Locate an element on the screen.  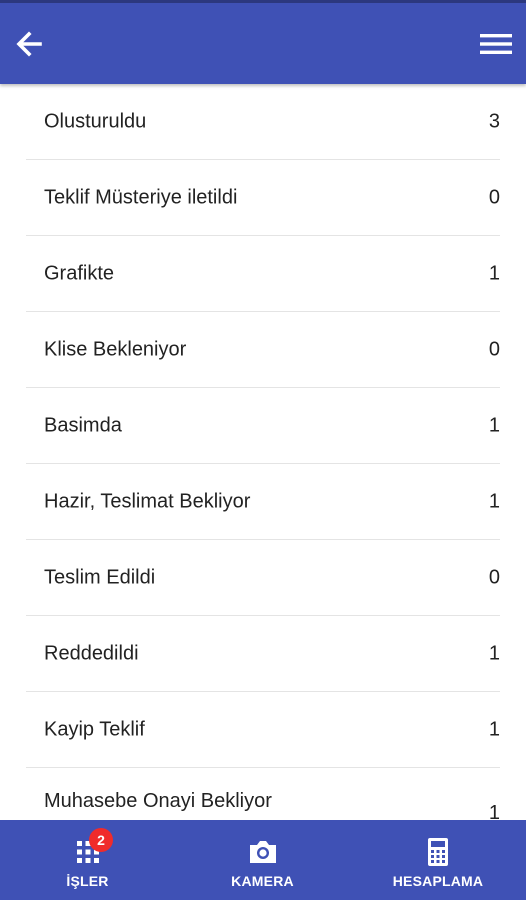
hamburger-menu-icon is located at coordinates (496, 44).